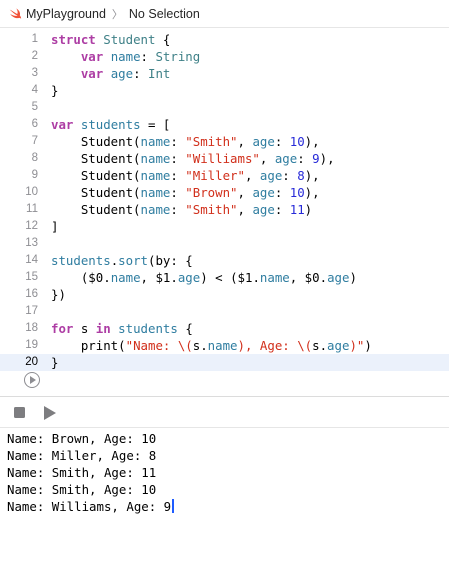  What do you see at coordinates (31, 294) in the screenshot?
I see `line-number: 16` at bounding box center [31, 294].